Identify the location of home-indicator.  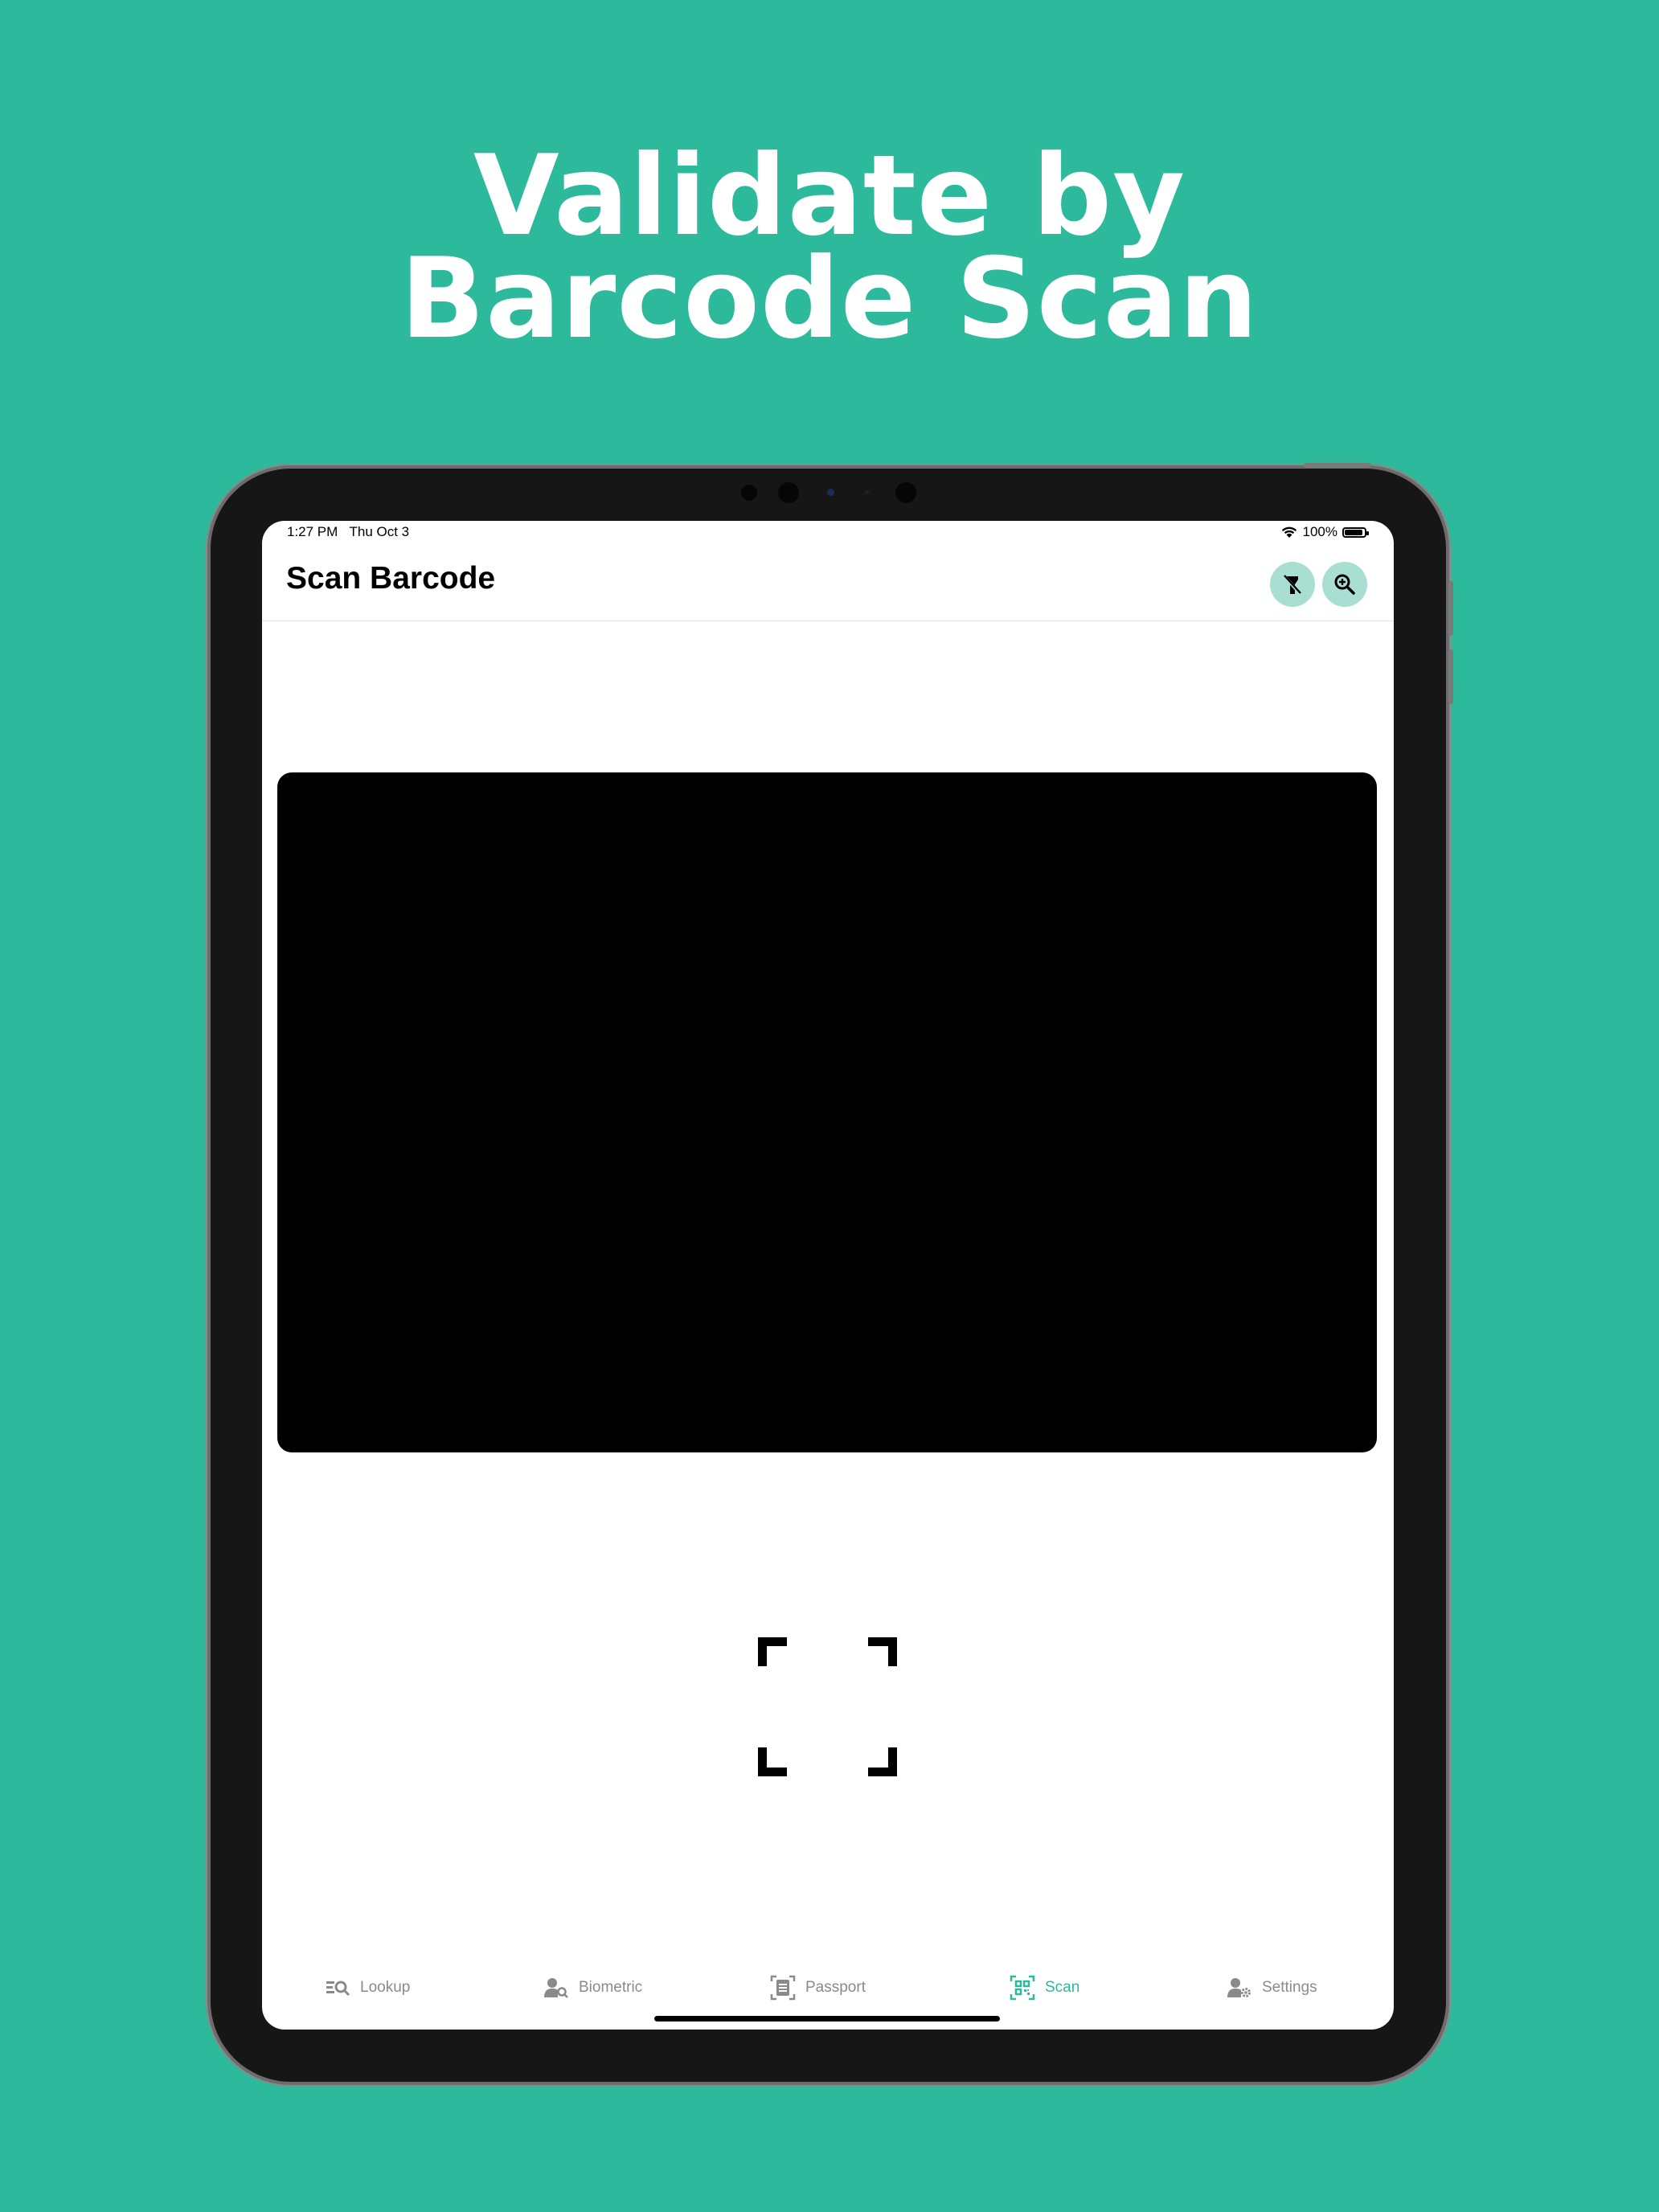
(827, 2019).